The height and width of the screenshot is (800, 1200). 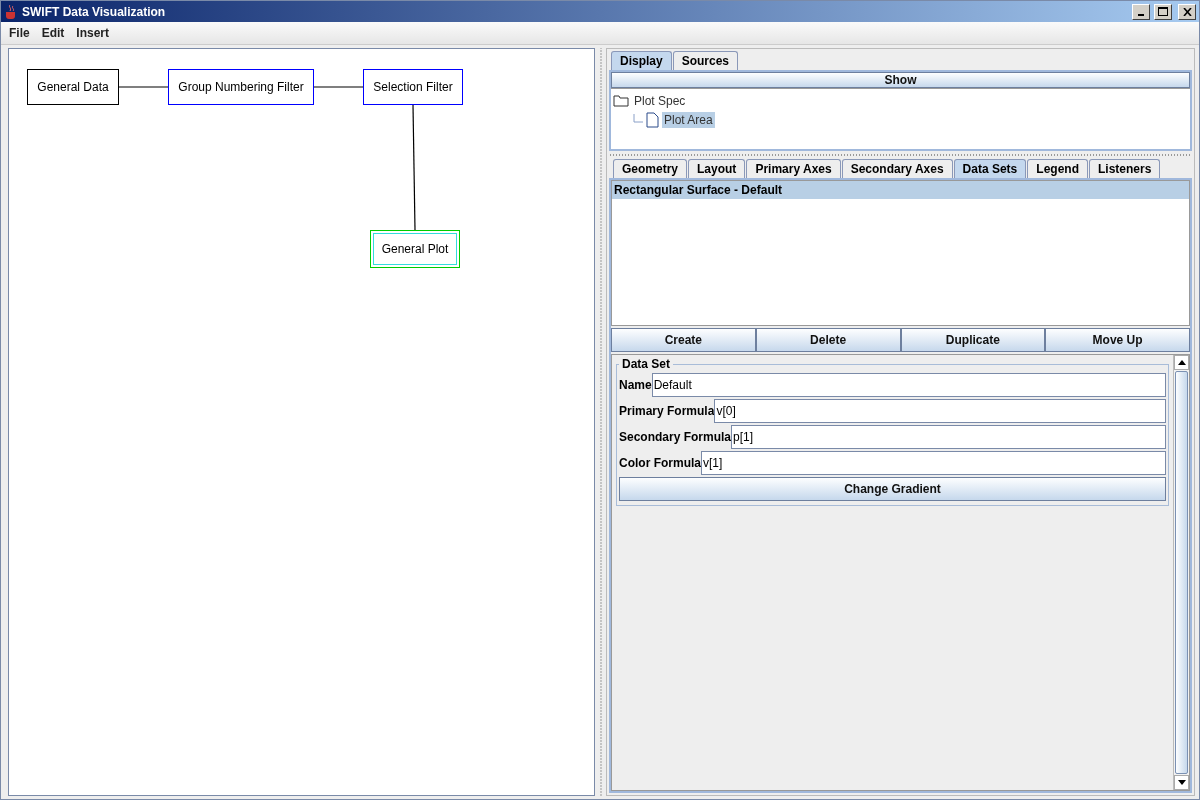 What do you see at coordinates (667, 411) in the screenshot?
I see `field-label: Primary Formula` at bounding box center [667, 411].